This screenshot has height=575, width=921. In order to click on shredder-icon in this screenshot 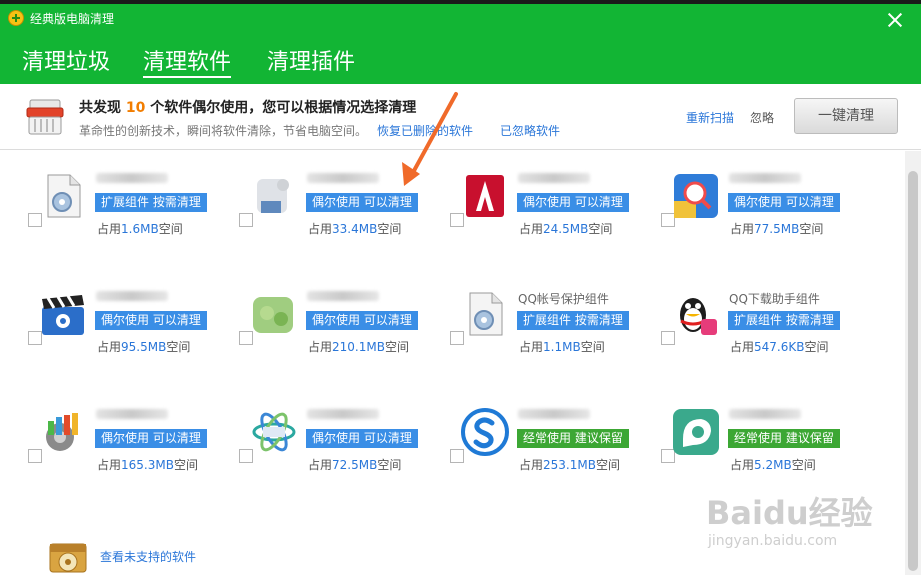, I will do `click(45, 117)`.